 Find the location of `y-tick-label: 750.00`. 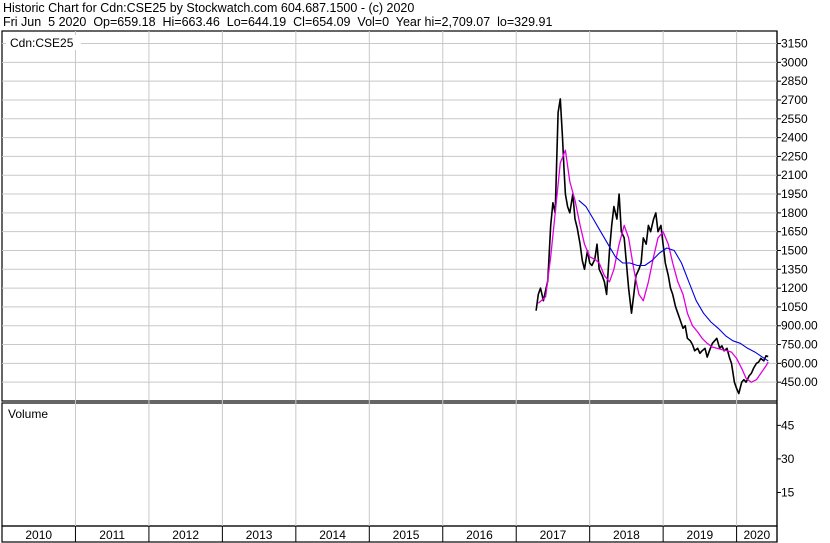

y-tick-label: 750.00 is located at coordinates (799, 345).